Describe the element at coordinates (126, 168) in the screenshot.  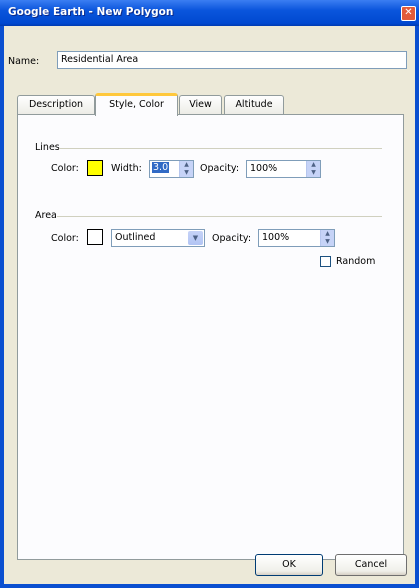
I see `lines-width-label: Width:` at that location.